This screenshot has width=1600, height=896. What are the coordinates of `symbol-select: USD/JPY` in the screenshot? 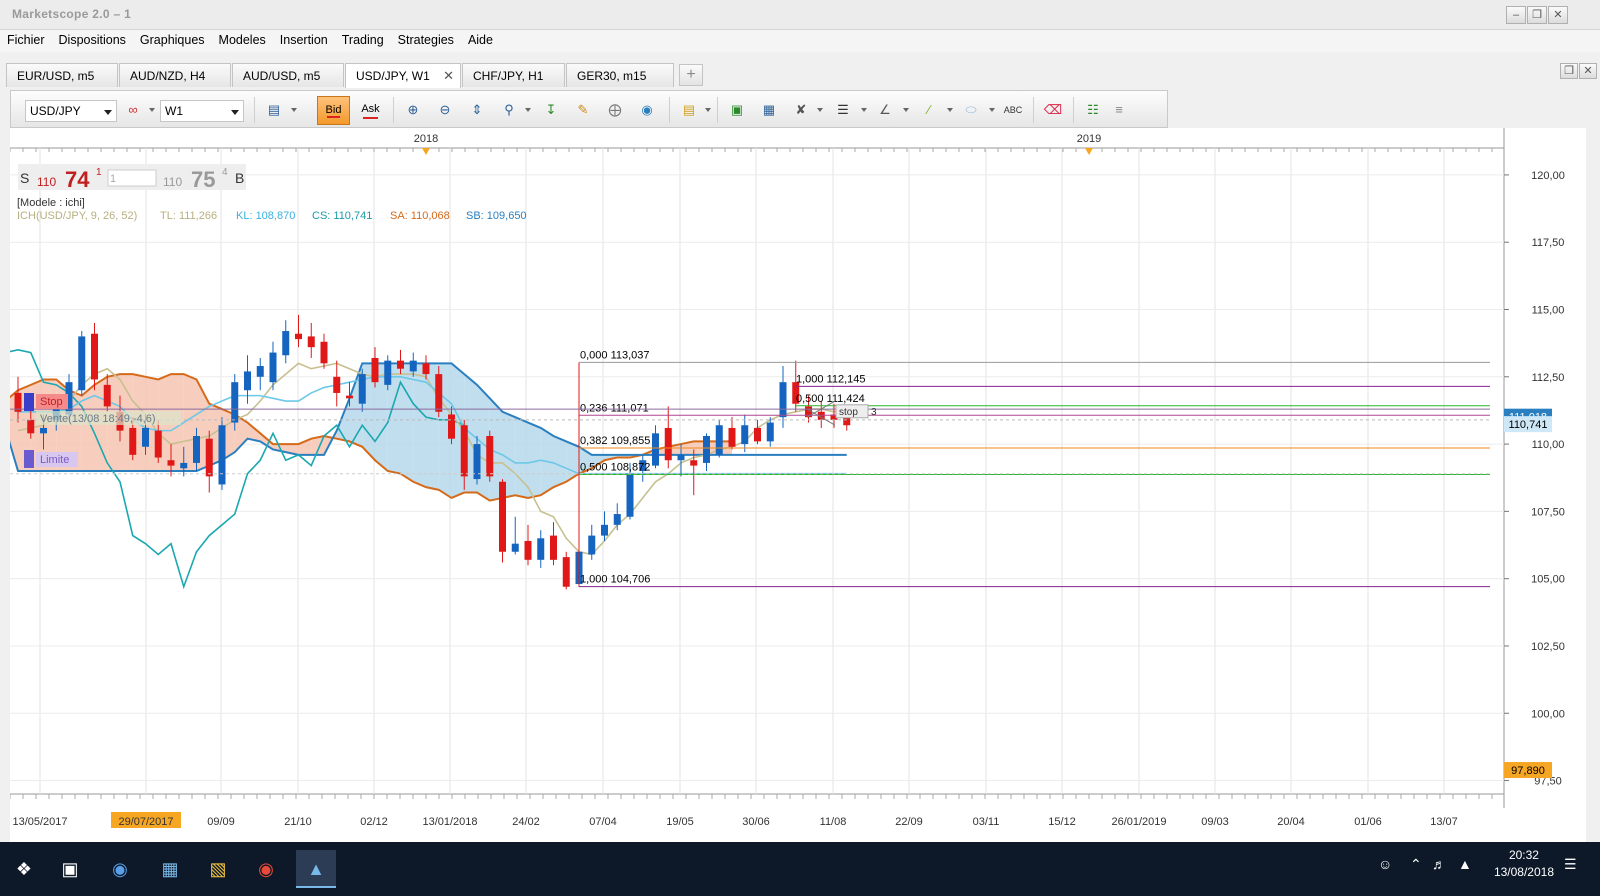 It's located at (71, 111).